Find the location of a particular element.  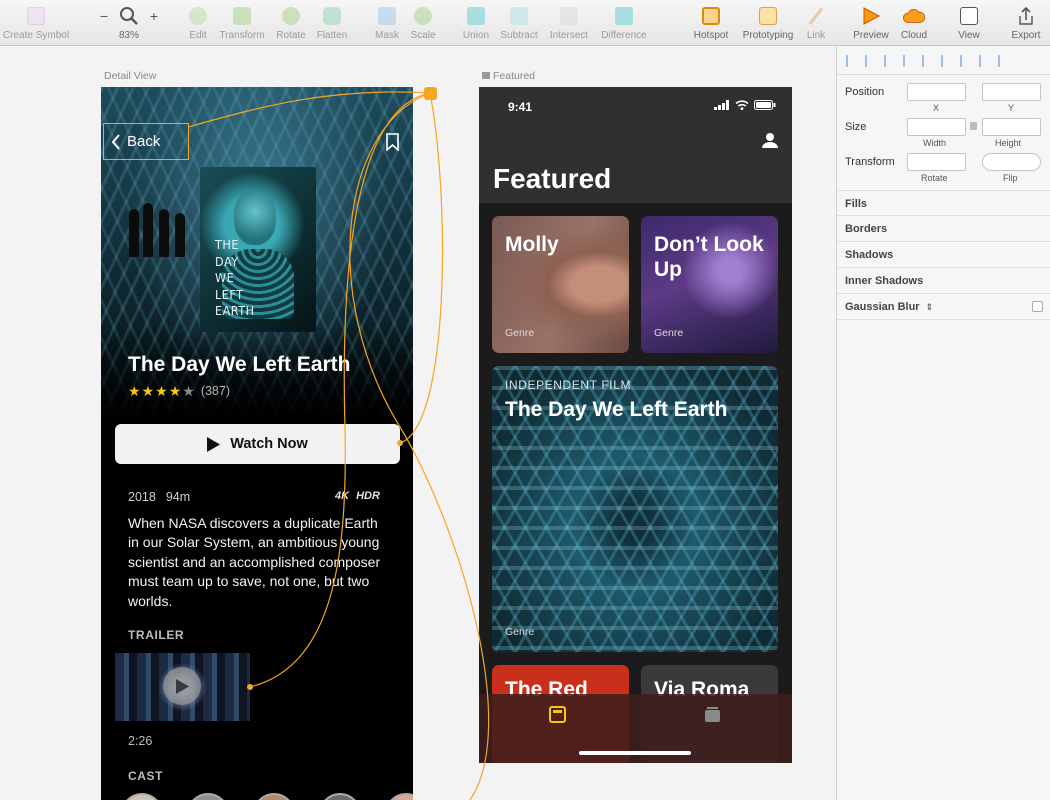

flag-icon is located at coordinates (486, 75).